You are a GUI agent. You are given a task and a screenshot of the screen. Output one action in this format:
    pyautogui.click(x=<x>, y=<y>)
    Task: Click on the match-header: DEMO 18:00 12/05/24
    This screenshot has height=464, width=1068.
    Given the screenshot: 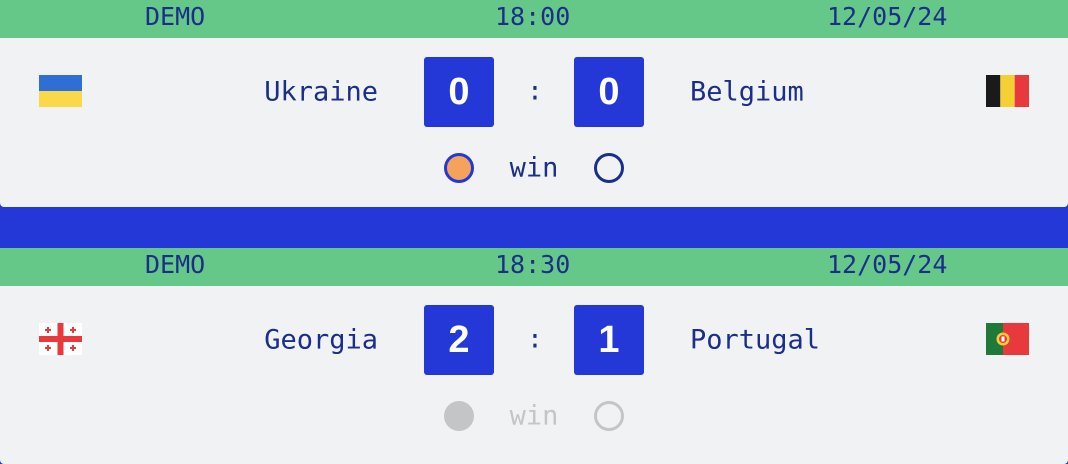 What is the action you would take?
    pyautogui.click(x=534, y=19)
    